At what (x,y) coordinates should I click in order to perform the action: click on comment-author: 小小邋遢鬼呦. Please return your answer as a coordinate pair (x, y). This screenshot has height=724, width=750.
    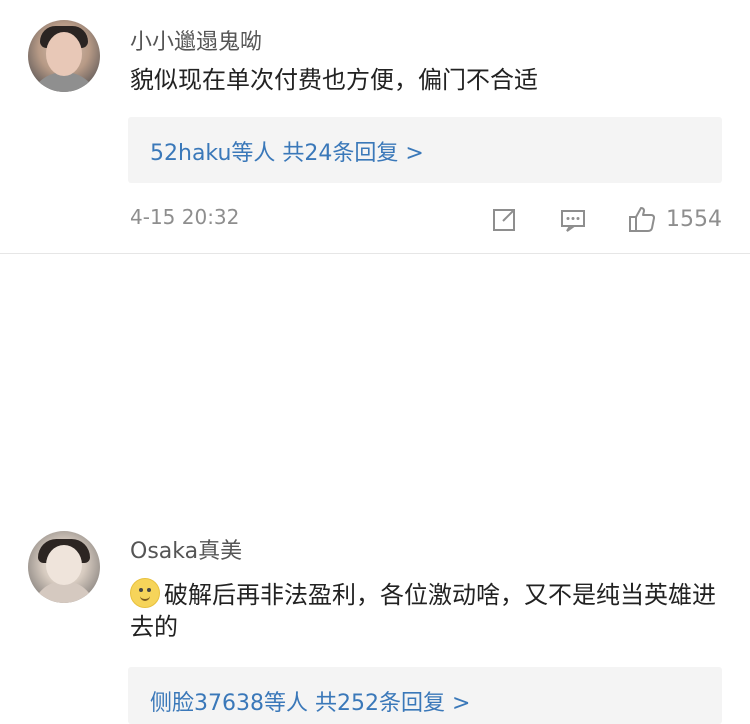
    Looking at the image, I should click on (196, 40).